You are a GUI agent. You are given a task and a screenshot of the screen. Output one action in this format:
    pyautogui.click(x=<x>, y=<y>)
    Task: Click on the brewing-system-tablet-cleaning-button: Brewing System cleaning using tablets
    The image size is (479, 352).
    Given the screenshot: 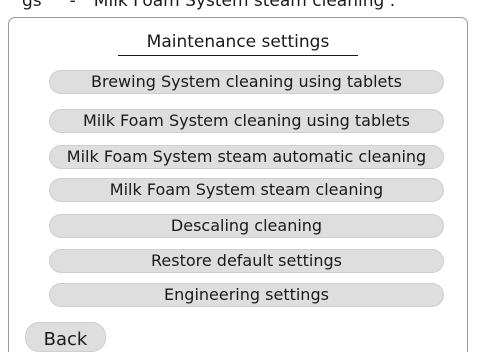 What is the action you would take?
    pyautogui.click(x=246, y=82)
    